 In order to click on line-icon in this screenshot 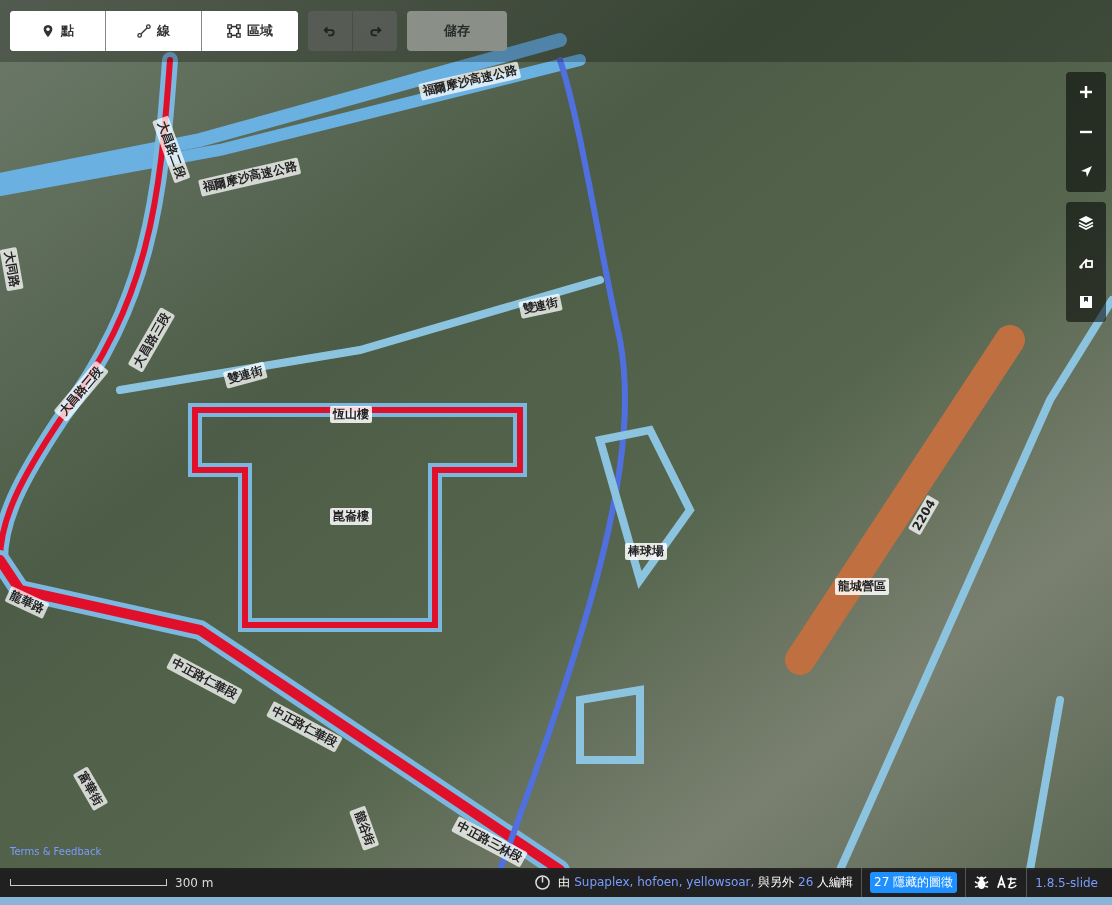, I will do `click(144, 31)`.